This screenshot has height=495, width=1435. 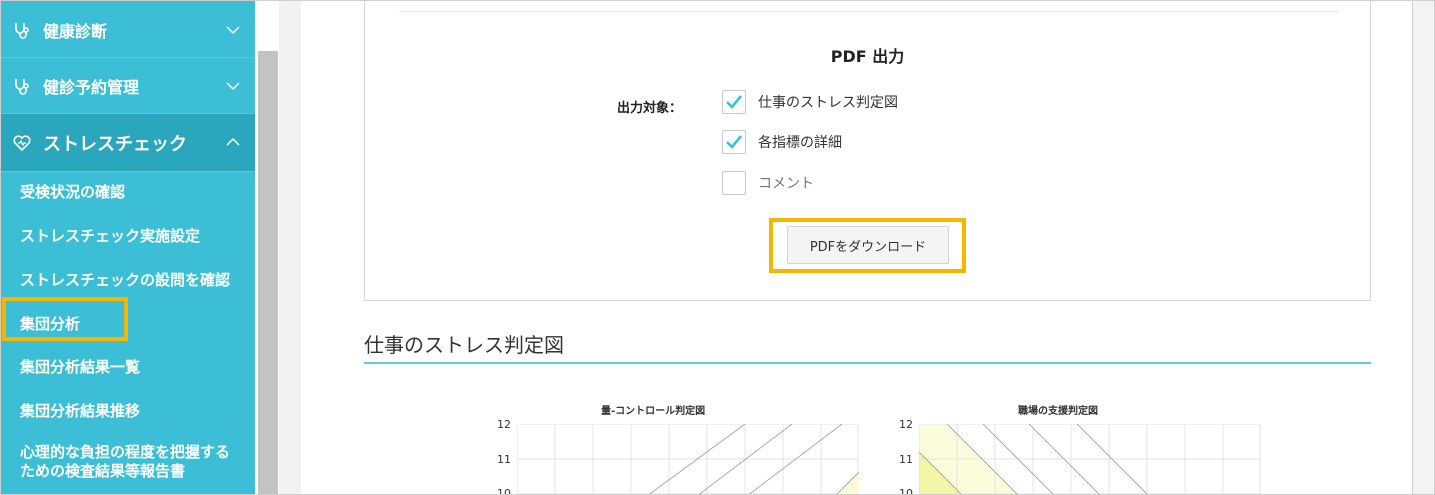 I want to click on sidebar-item-label: 健康診断, so click(x=75, y=31).